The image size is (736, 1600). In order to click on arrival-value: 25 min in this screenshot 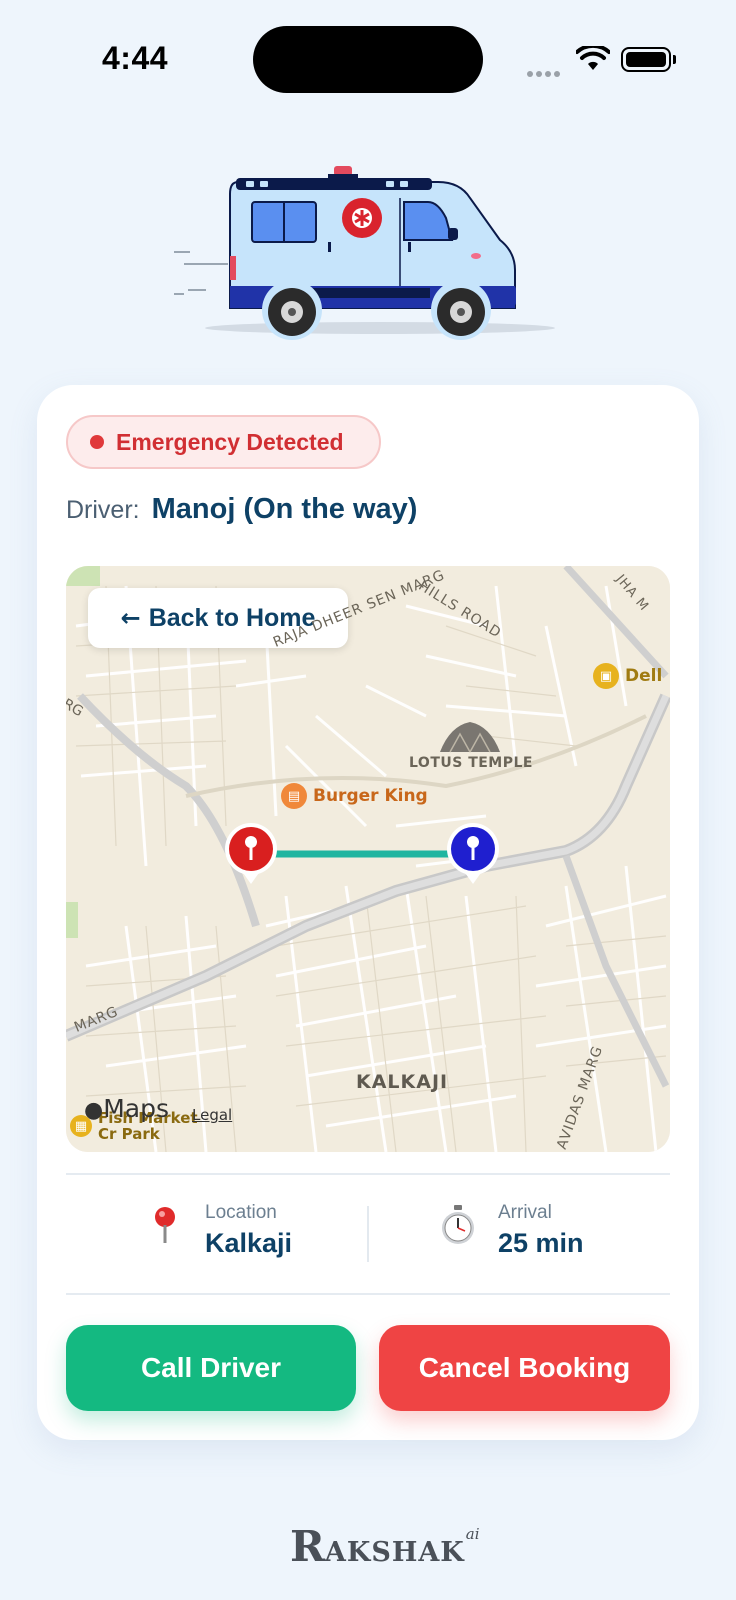, I will do `click(541, 1242)`.